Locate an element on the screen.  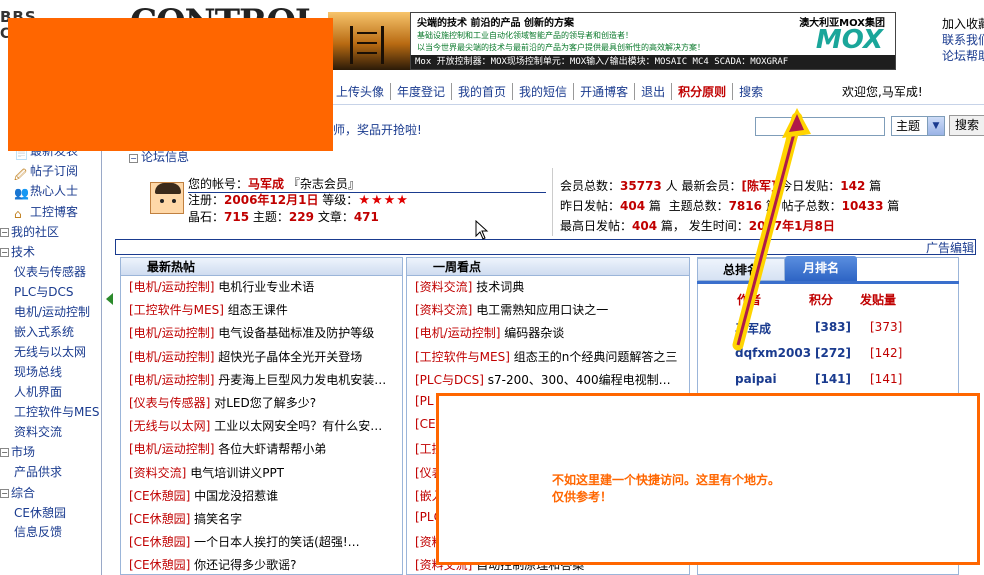
sidebar-item: 无线与以太网 is located at coordinates (50, 351).